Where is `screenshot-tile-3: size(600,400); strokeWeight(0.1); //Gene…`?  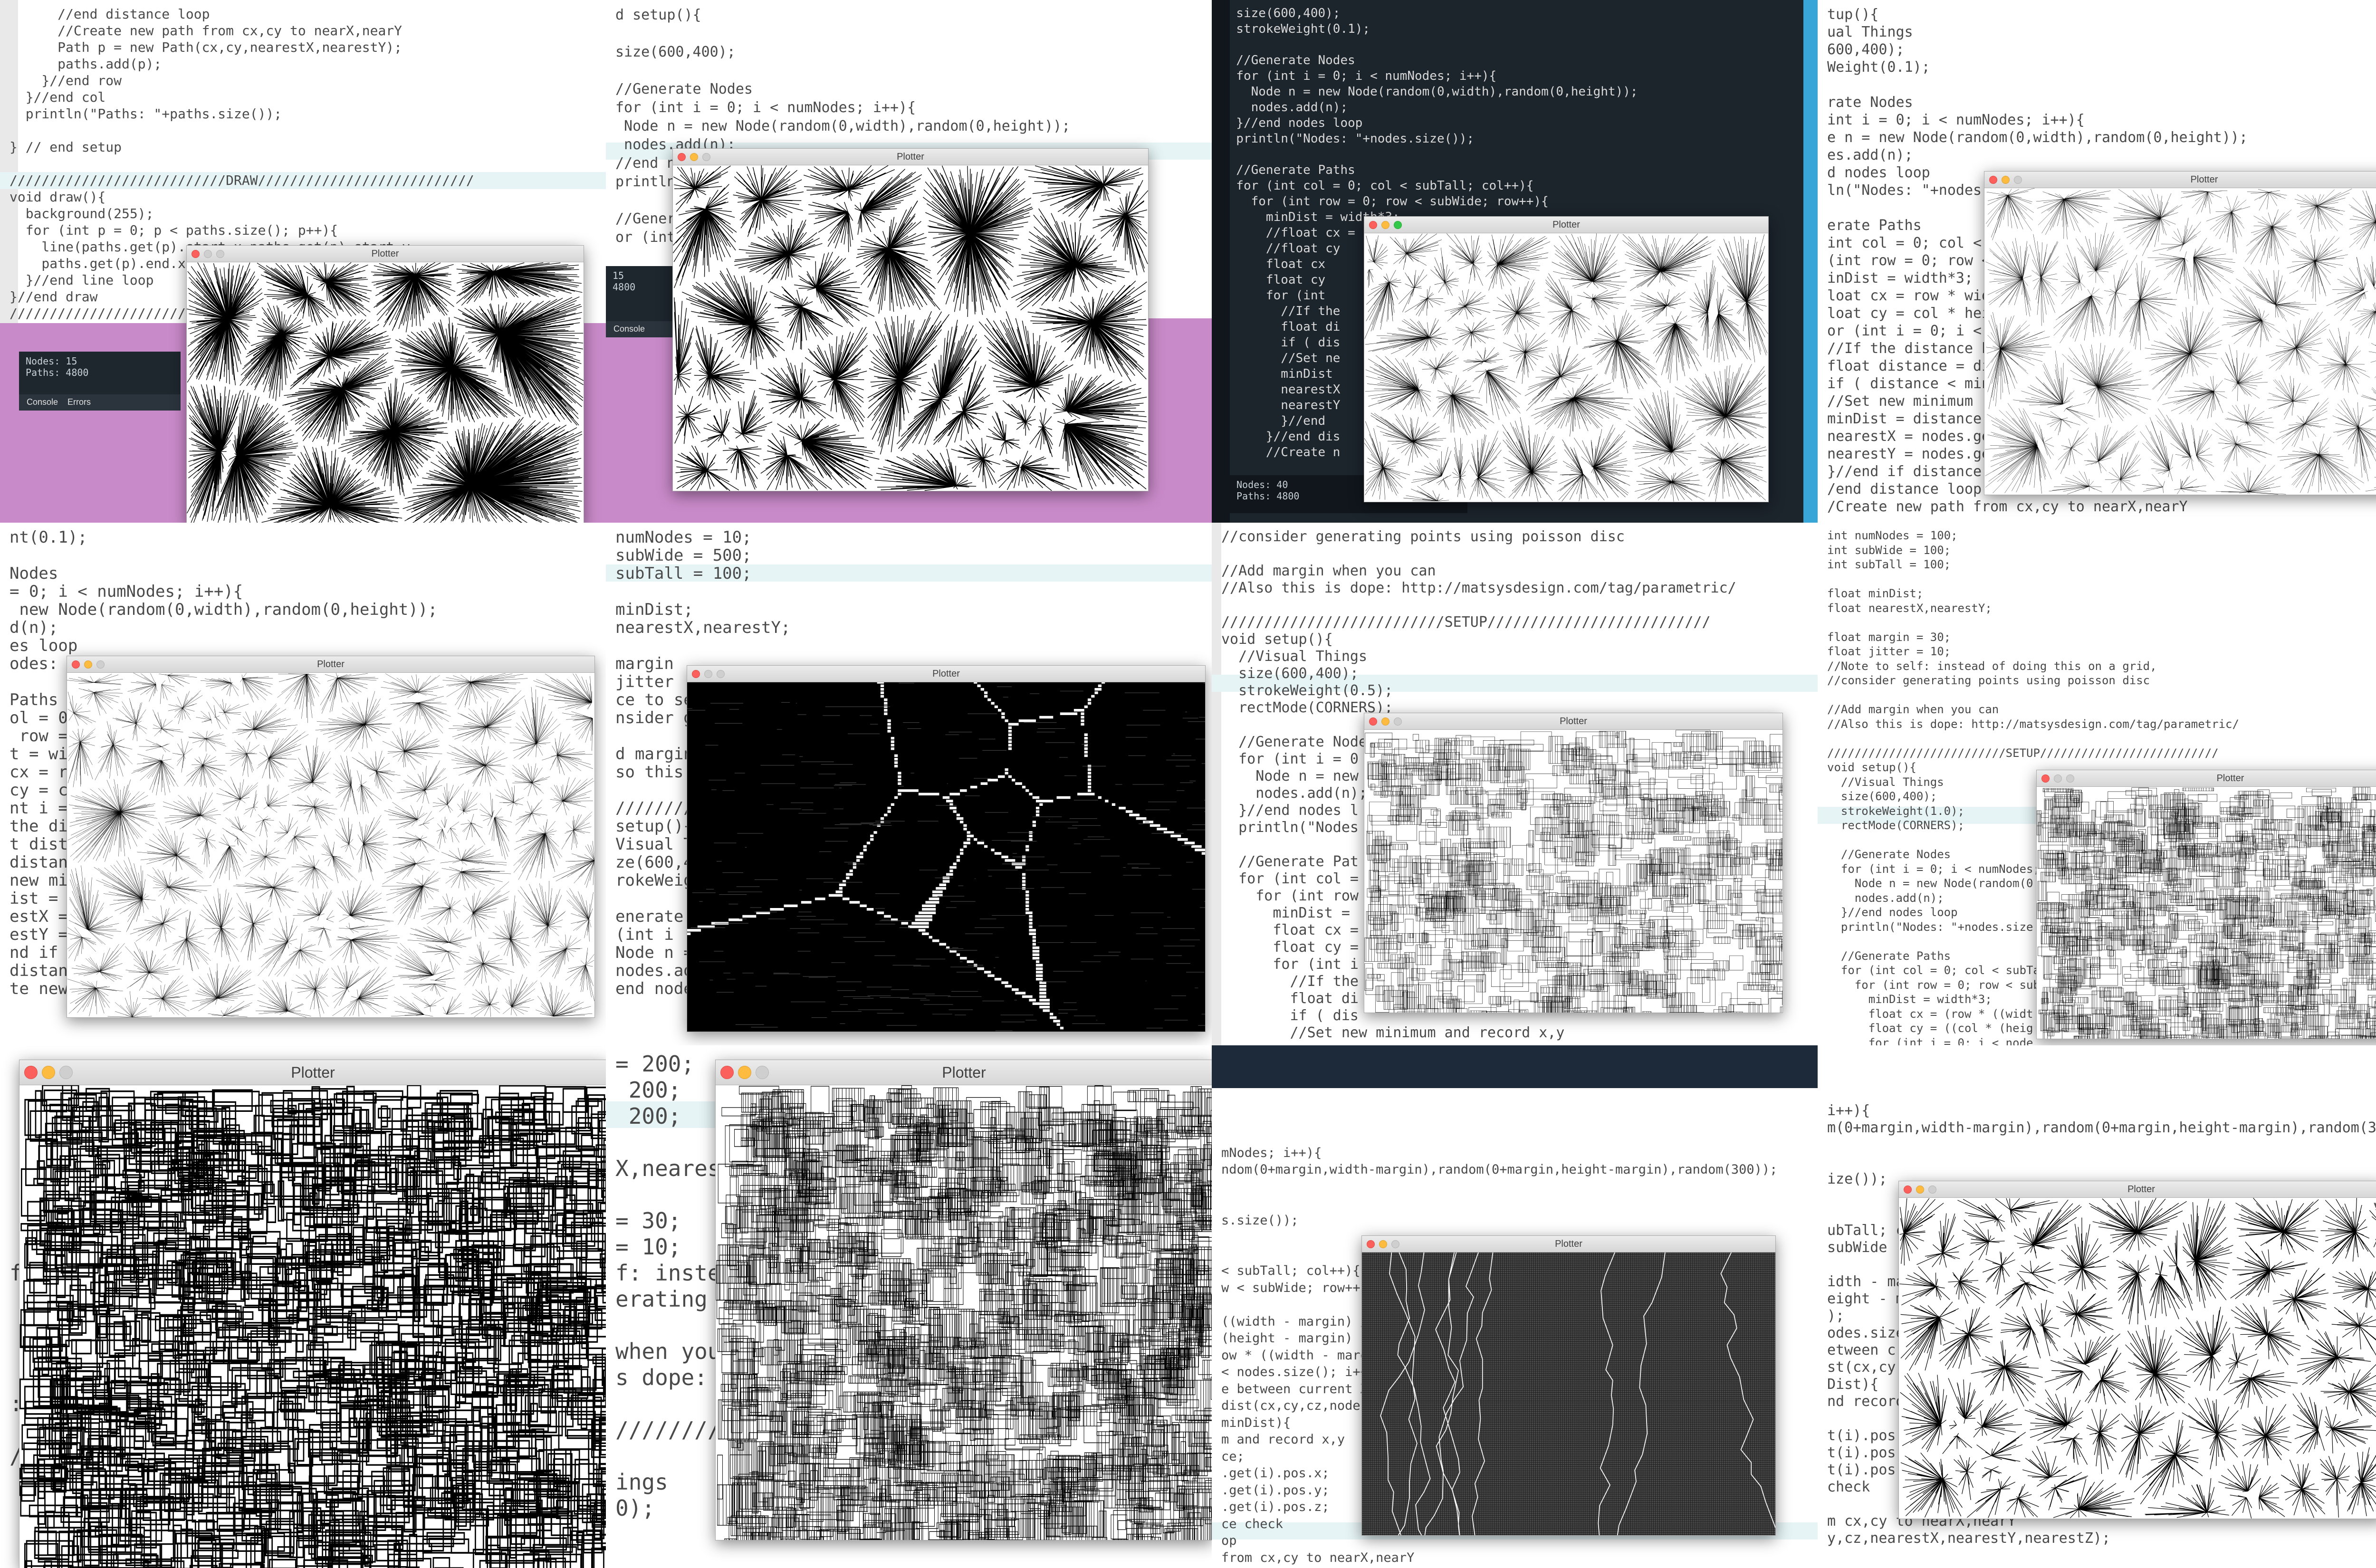
screenshot-tile-3: size(600,400); strokeWeight(0.1); //Gene… is located at coordinates (1515, 262).